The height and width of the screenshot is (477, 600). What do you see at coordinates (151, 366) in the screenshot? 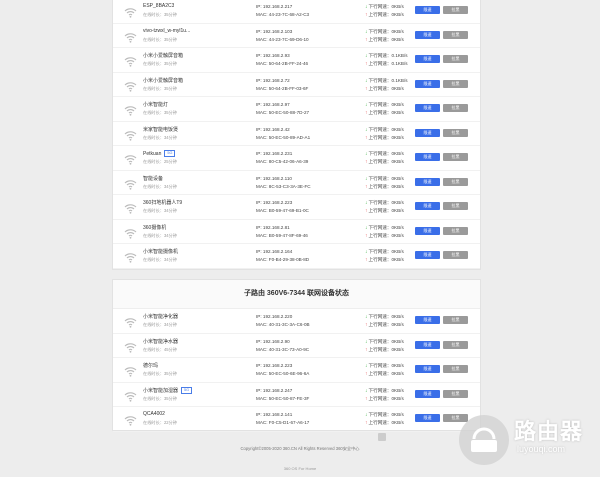
I see `device-name: 德尔玛` at bounding box center [151, 366].